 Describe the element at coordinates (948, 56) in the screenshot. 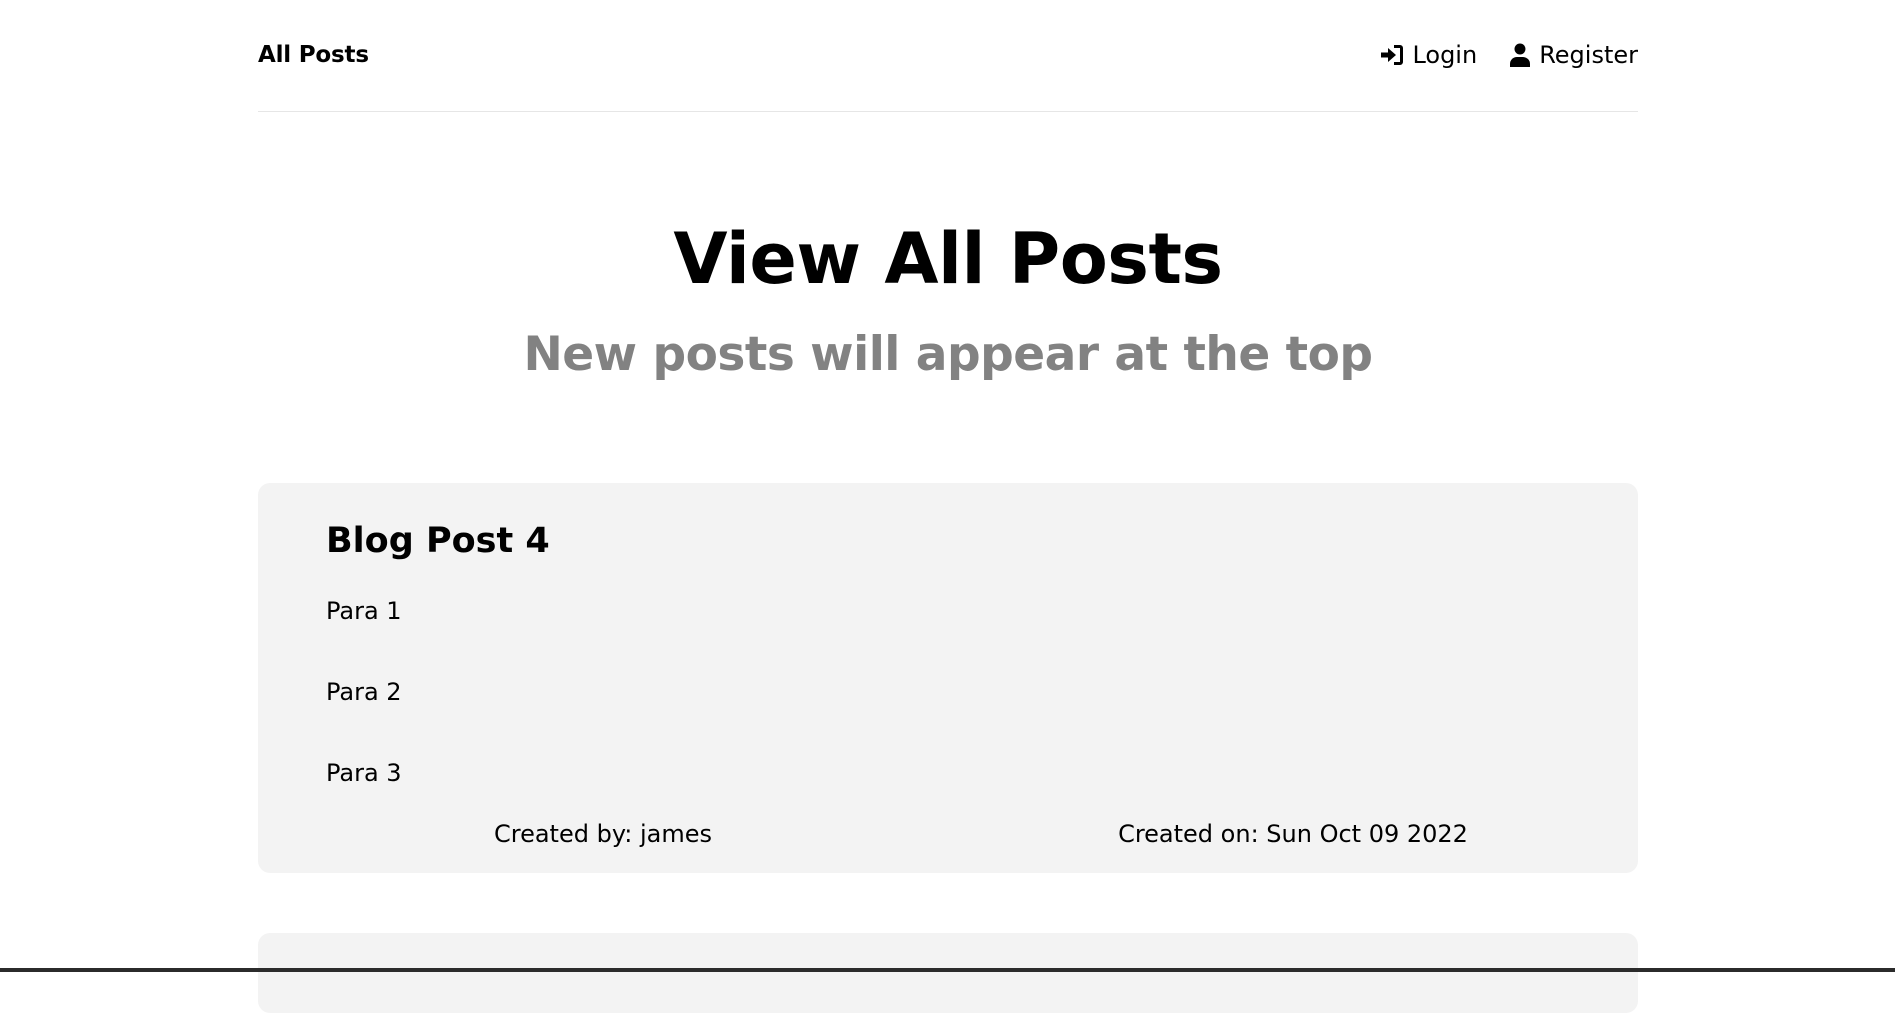

I see `navbar: All Posts Login Register` at that location.